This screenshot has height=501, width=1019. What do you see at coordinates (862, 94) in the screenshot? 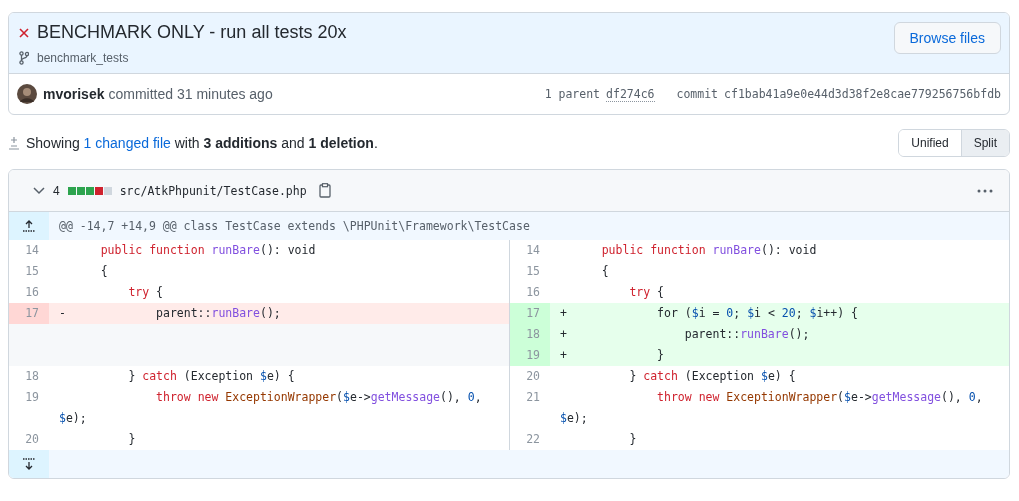
I see `commit-sha: cf1bab41a9e0e44d3d38f2e8cae779256756bfdb` at bounding box center [862, 94].